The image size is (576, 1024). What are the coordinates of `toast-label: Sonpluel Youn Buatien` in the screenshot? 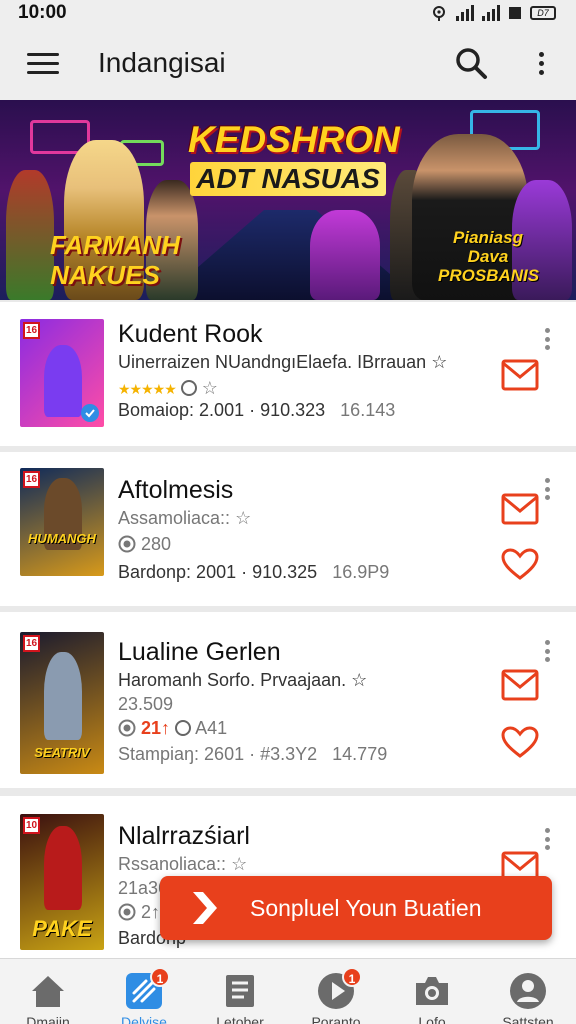 It's located at (366, 907).